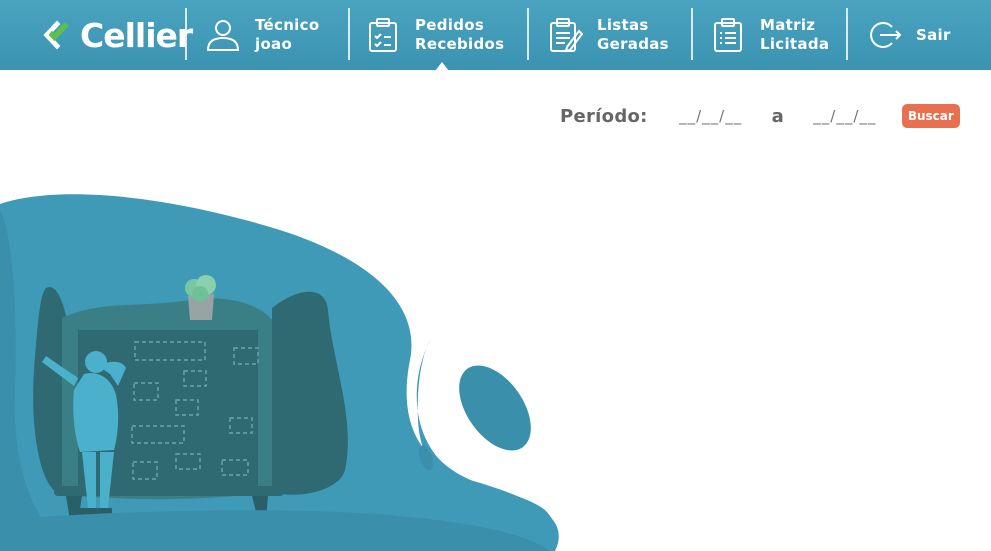  Describe the element at coordinates (136, 35) in the screenshot. I see `brand-name: Cellier` at that location.